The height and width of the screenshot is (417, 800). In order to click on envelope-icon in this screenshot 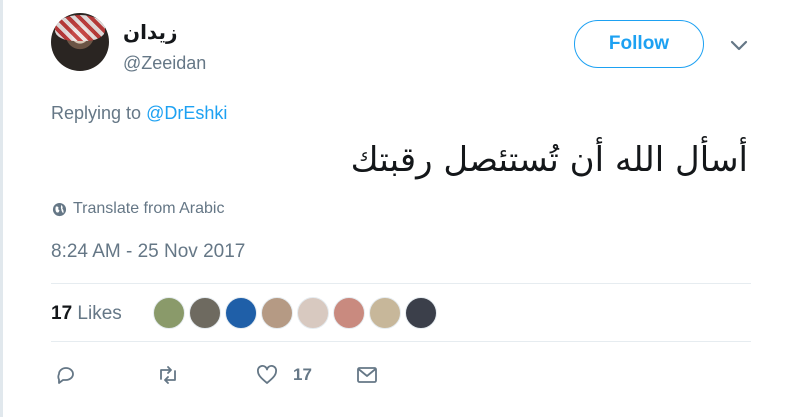, I will do `click(367, 375)`.